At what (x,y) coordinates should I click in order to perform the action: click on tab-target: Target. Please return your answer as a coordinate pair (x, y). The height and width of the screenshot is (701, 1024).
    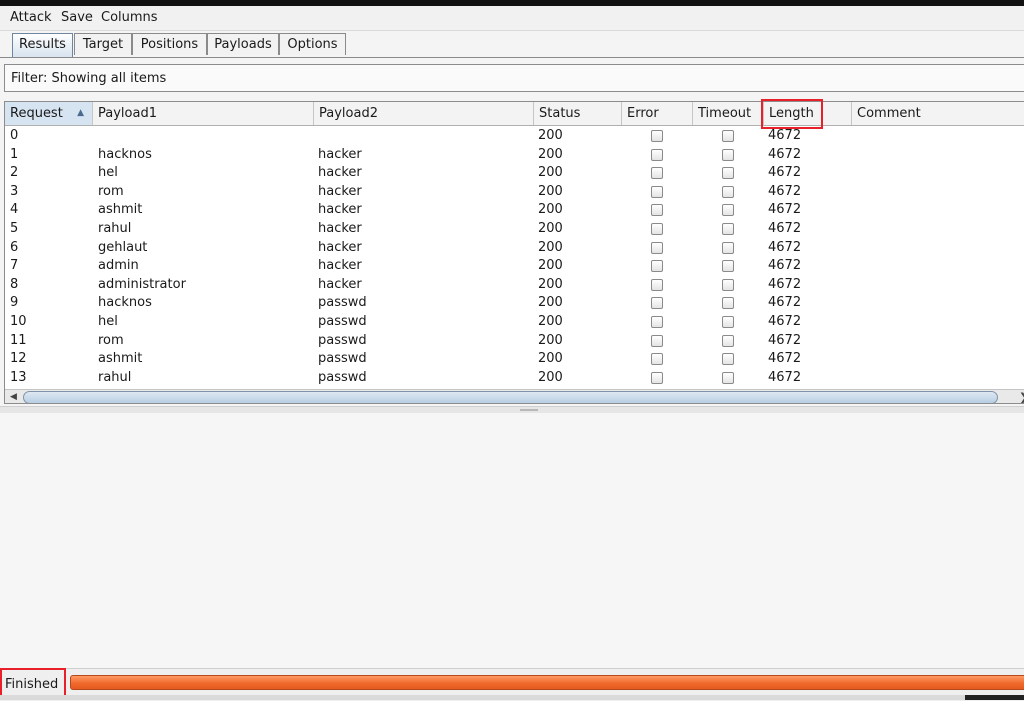
    Looking at the image, I should click on (103, 44).